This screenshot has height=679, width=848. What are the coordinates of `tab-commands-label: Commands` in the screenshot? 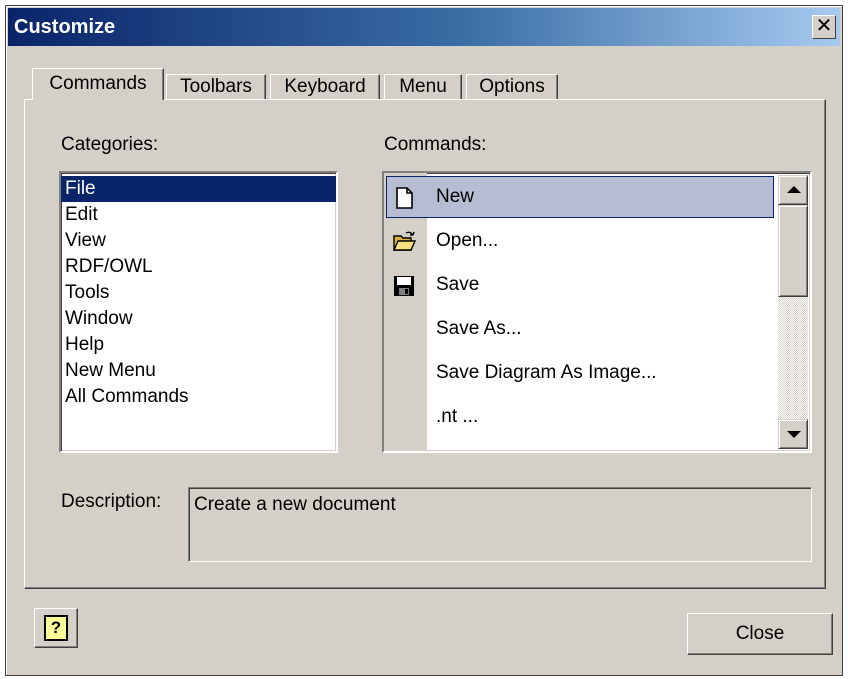 It's located at (98, 83).